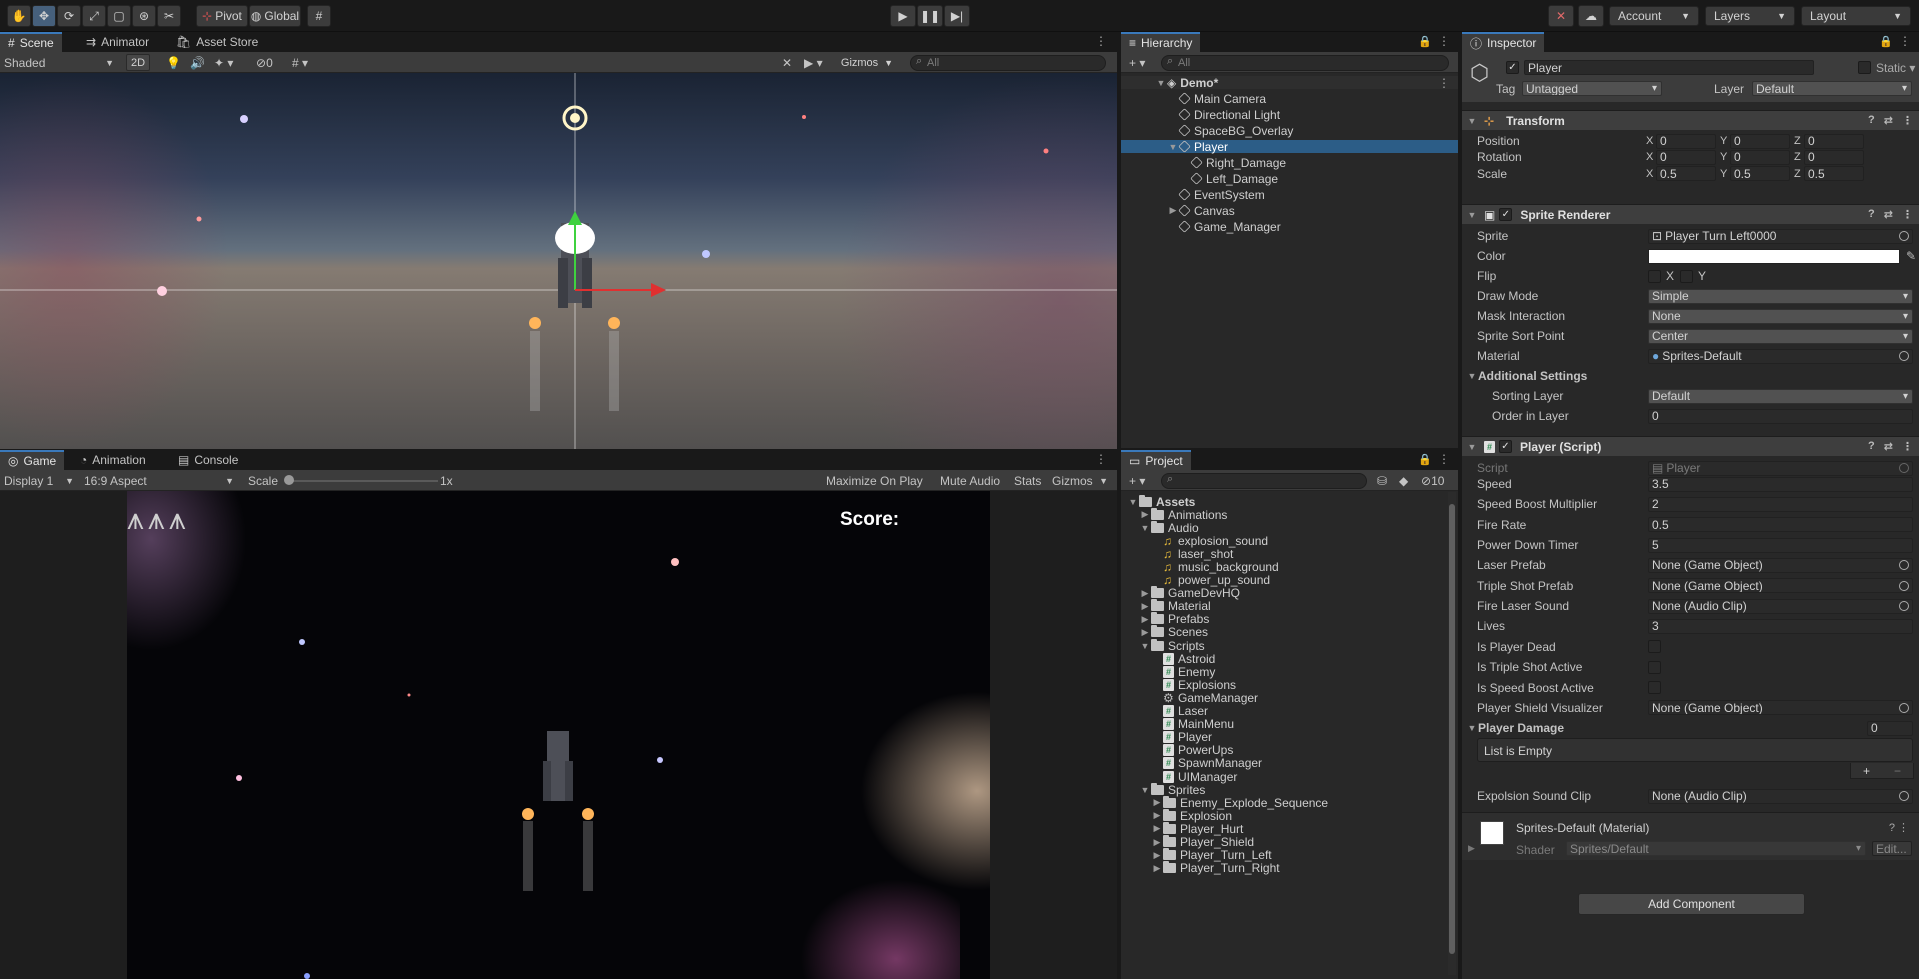  Describe the element at coordinates (1690, 376) in the screenshot. I see `additional-settings-row: ▼ Additional Settings` at that location.